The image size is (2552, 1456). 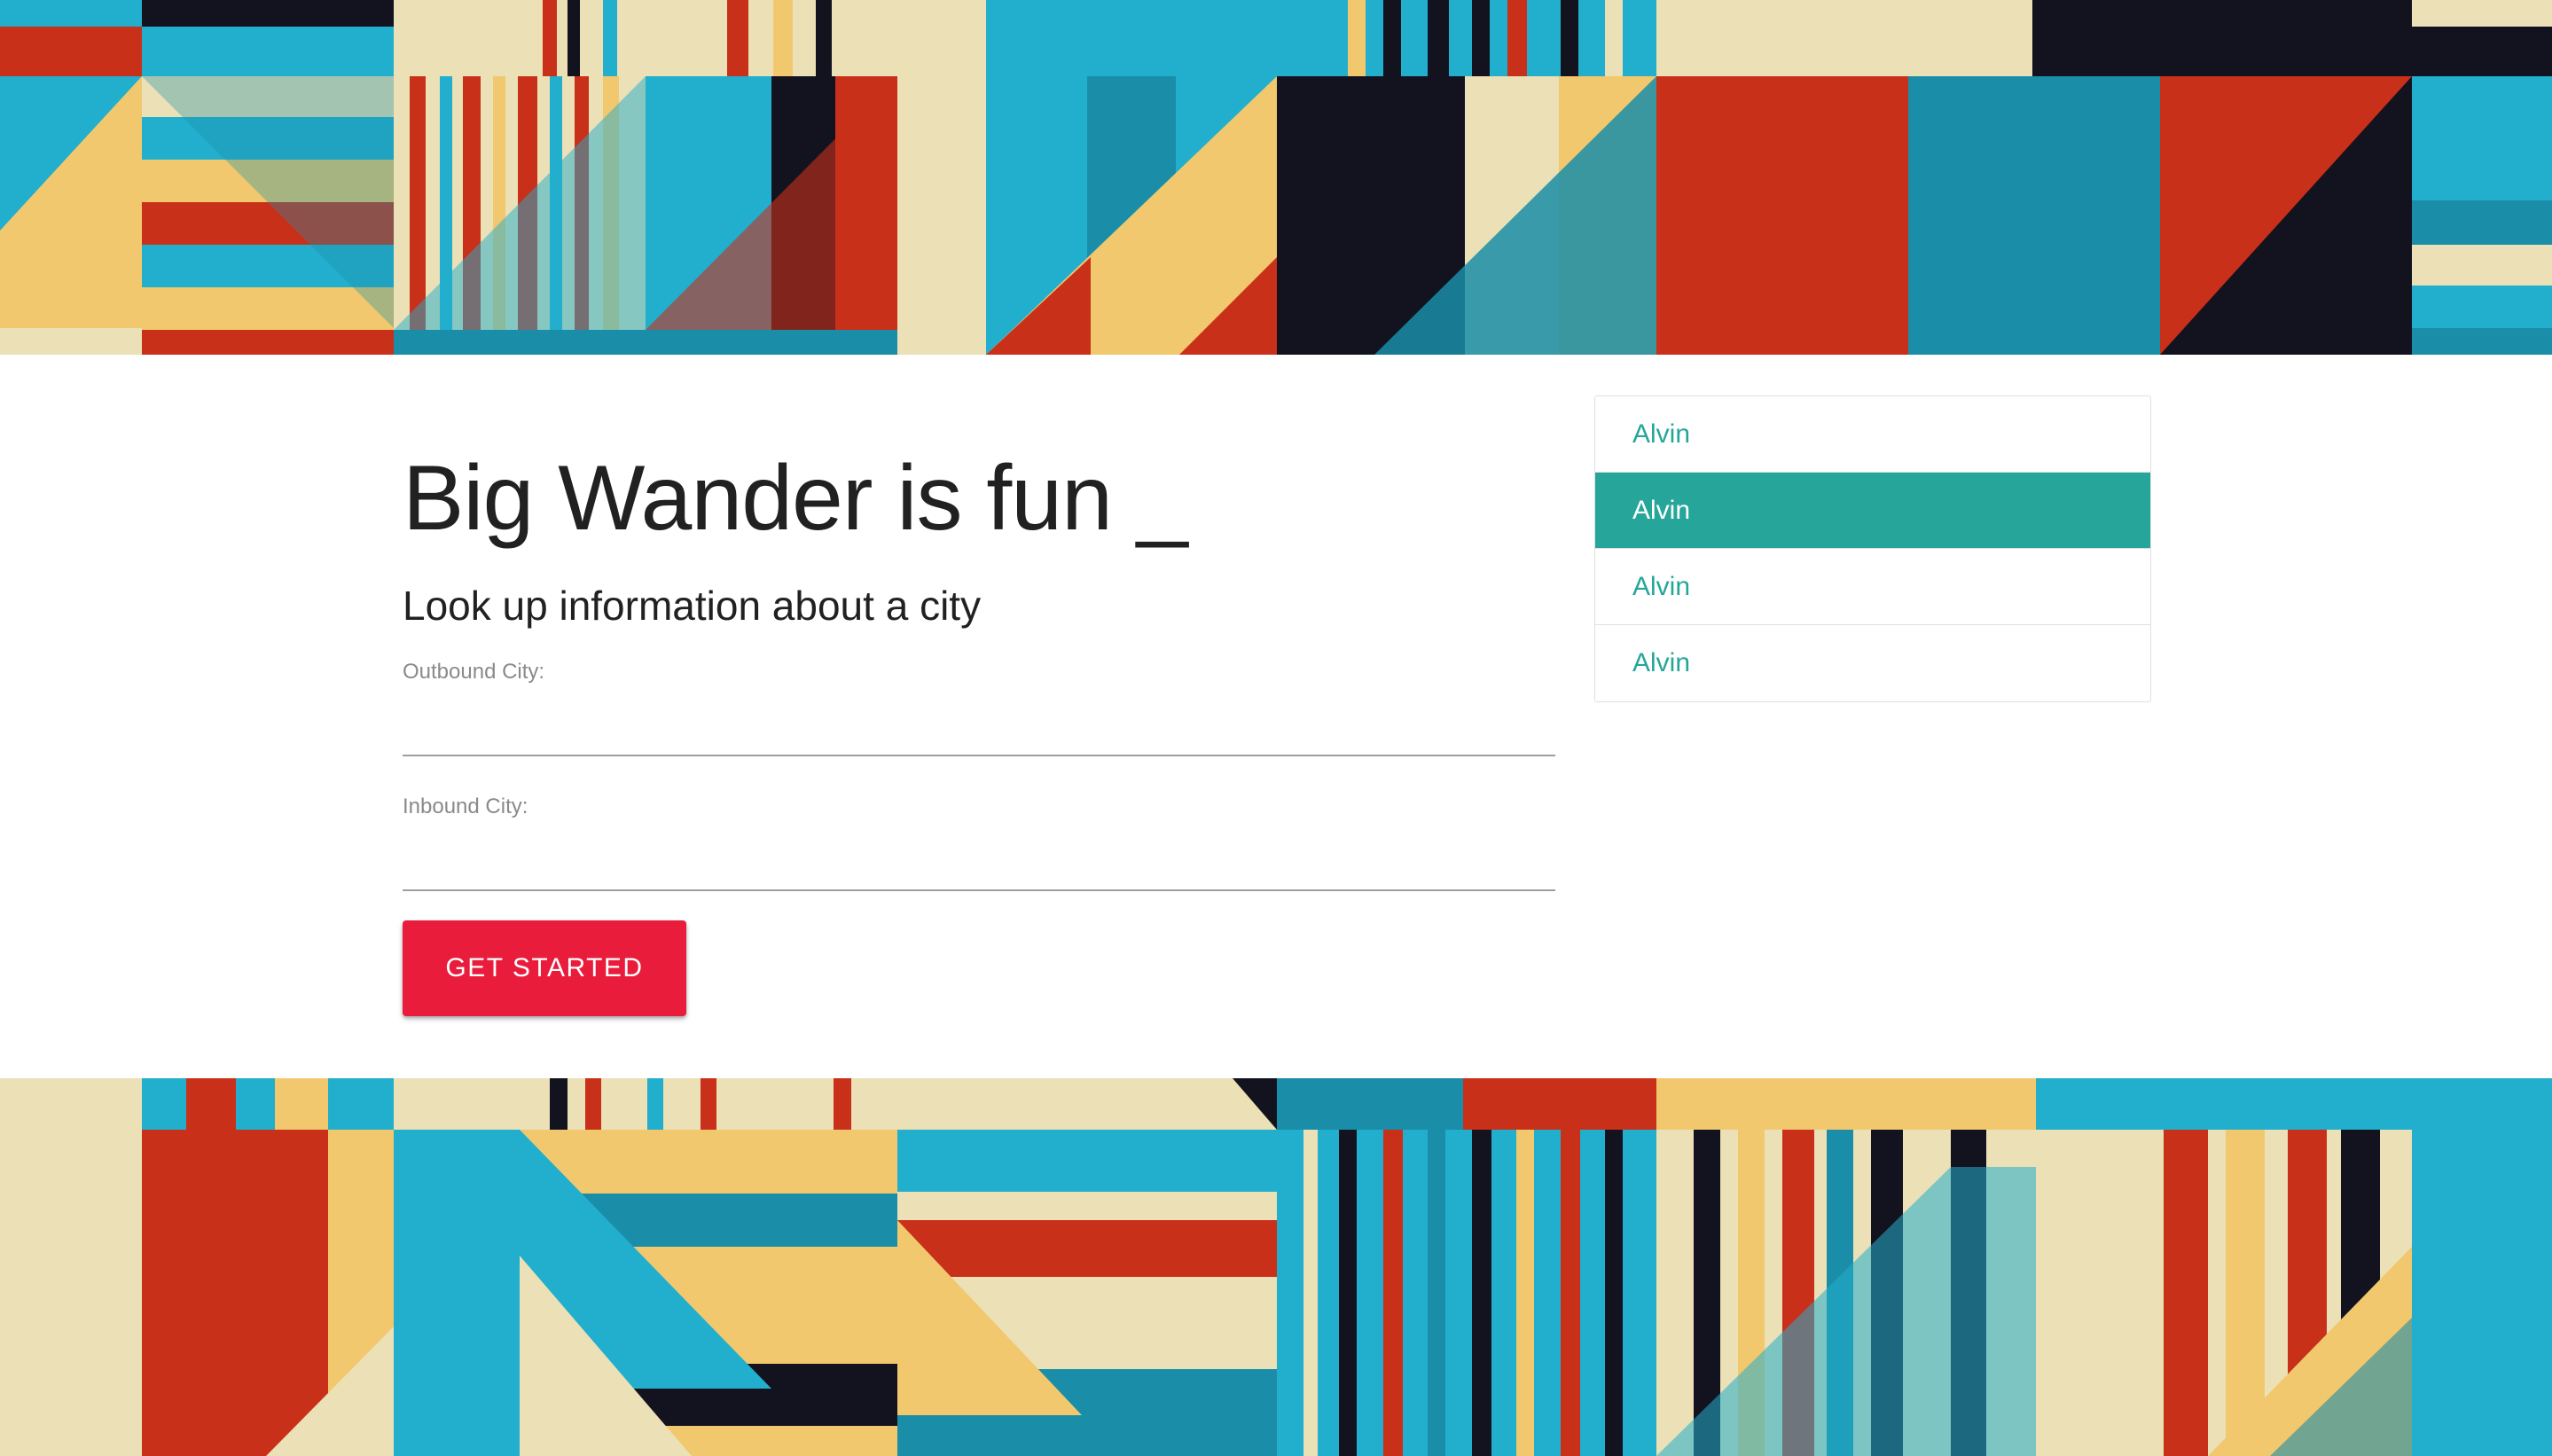 I want to click on inbound-city-input, so click(x=979, y=858).